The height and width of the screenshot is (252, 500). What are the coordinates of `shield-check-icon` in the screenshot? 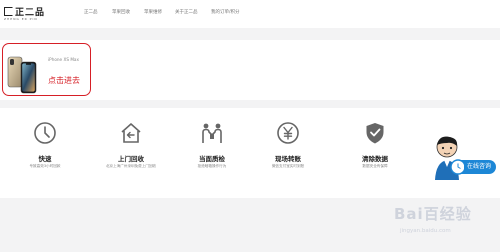 It's located at (375, 133).